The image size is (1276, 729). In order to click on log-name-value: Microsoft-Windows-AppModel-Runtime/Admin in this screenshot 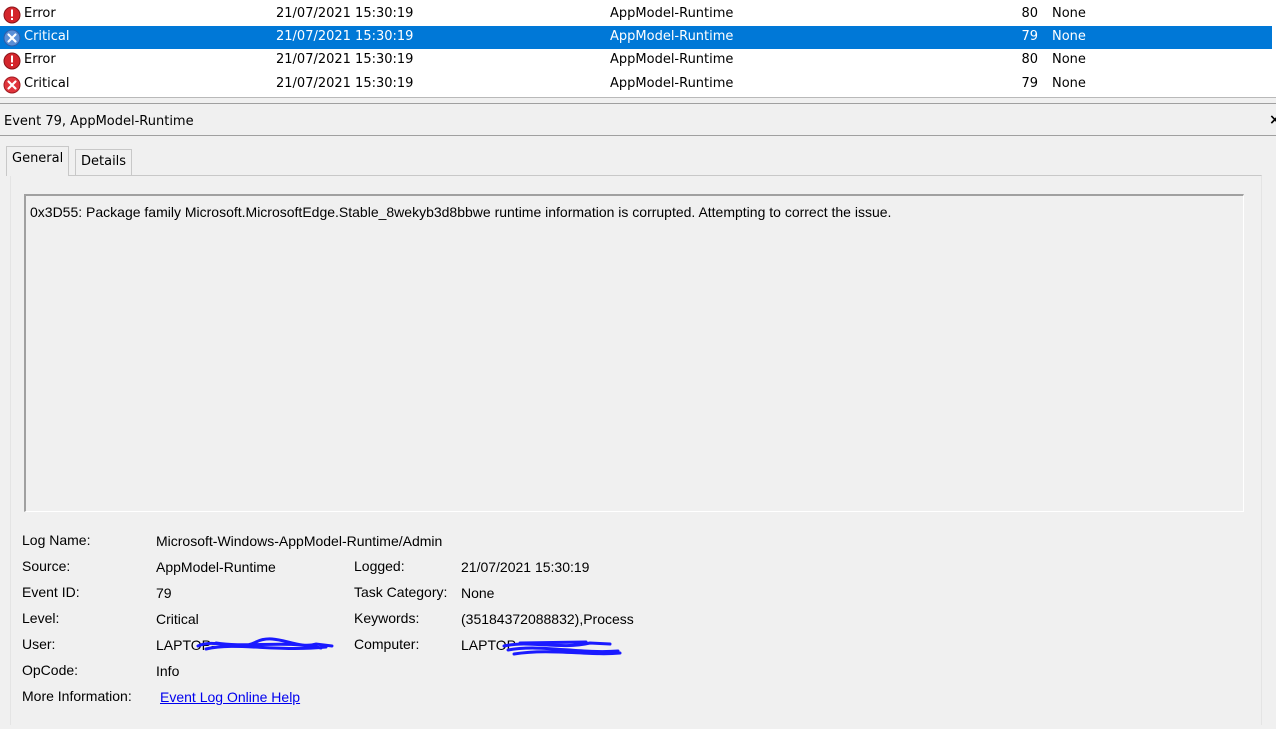, I will do `click(299, 541)`.